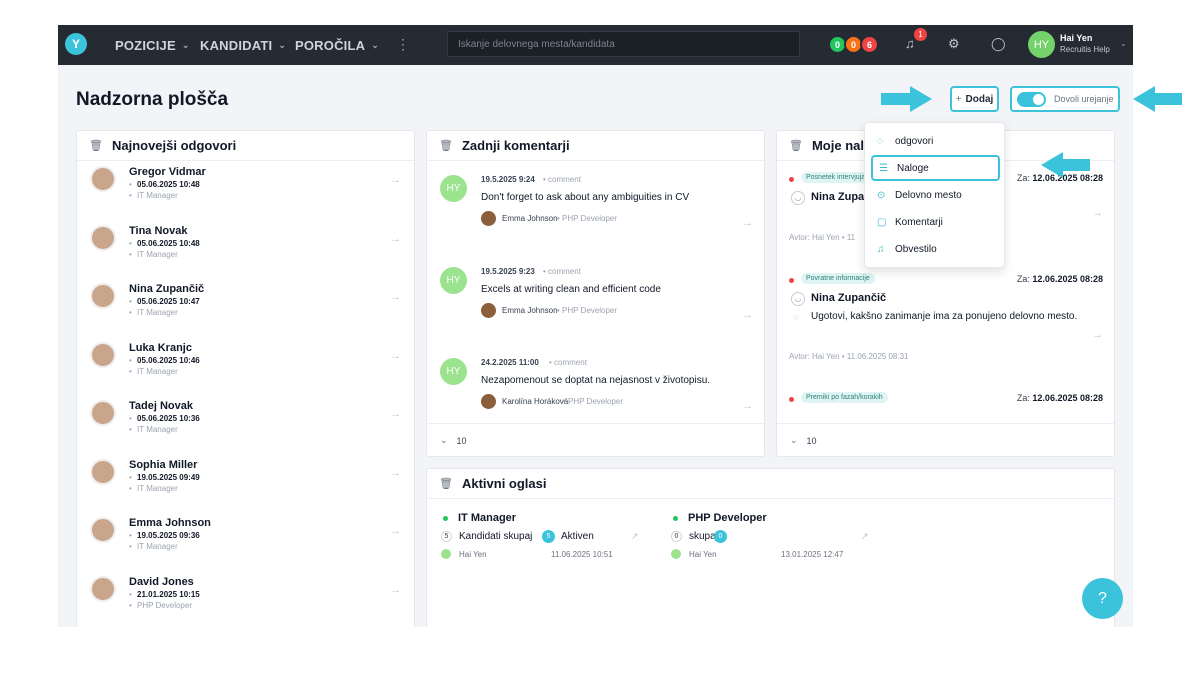 The image size is (1200, 675). I want to click on arrow-right-icon, so click(906, 99).